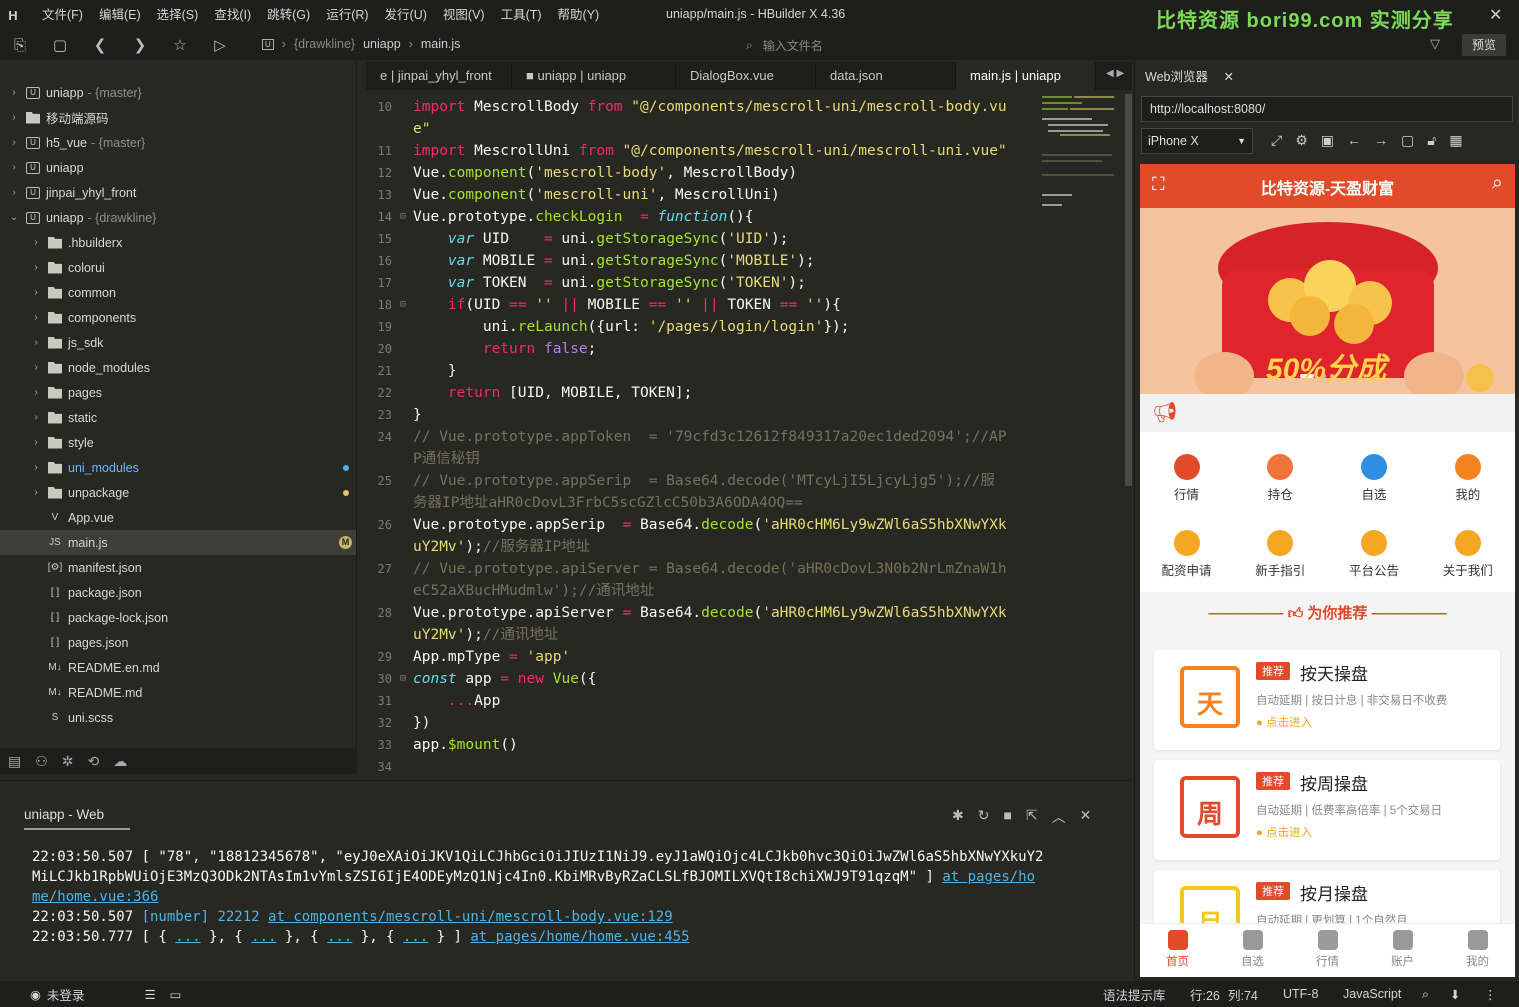  What do you see at coordinates (1280, 478) in the screenshot?
I see `grid-item: 持仓` at bounding box center [1280, 478].